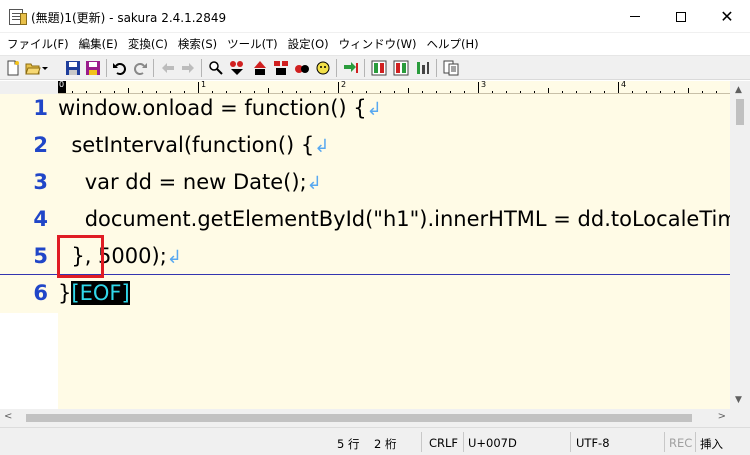 Image resolution: width=750 pixels, height=455 pixels. Describe the element at coordinates (13, 68) in the screenshot. I see `new-file-icon` at that location.